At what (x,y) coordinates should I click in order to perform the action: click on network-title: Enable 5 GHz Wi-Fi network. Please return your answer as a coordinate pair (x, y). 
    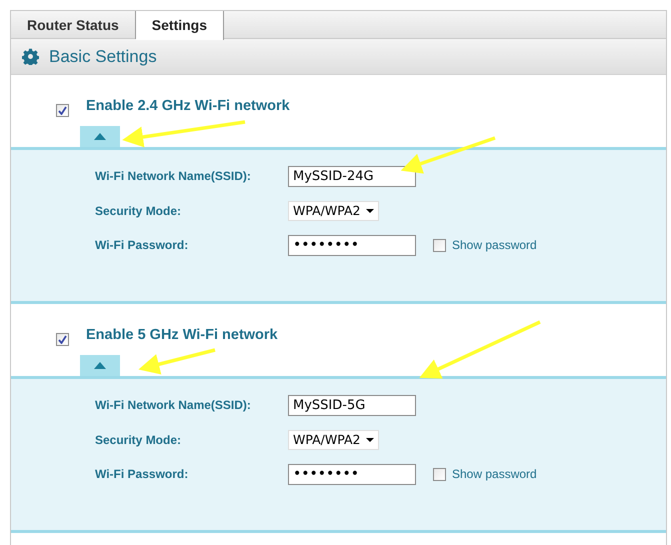
    Looking at the image, I should click on (182, 335).